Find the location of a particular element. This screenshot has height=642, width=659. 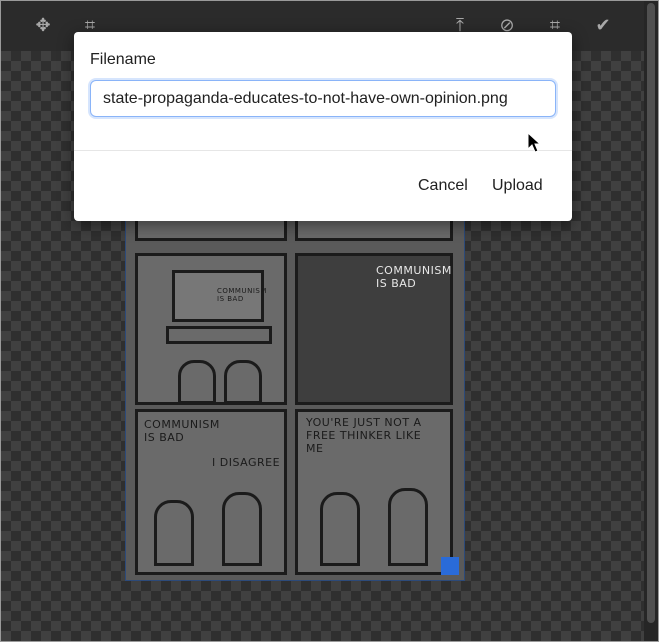

crop-resize-handle is located at coordinates (450, 566).